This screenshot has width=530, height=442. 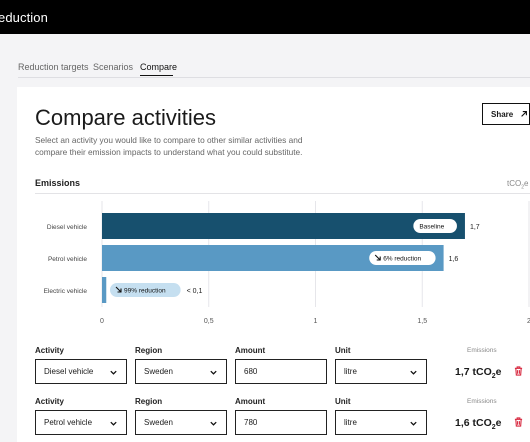 I want to click on tab-scenarios: Scenarios, so click(x=113, y=67).